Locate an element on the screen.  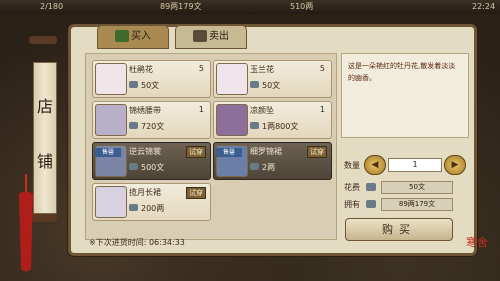
tab-sell: 卖出 is located at coordinates (211, 37).